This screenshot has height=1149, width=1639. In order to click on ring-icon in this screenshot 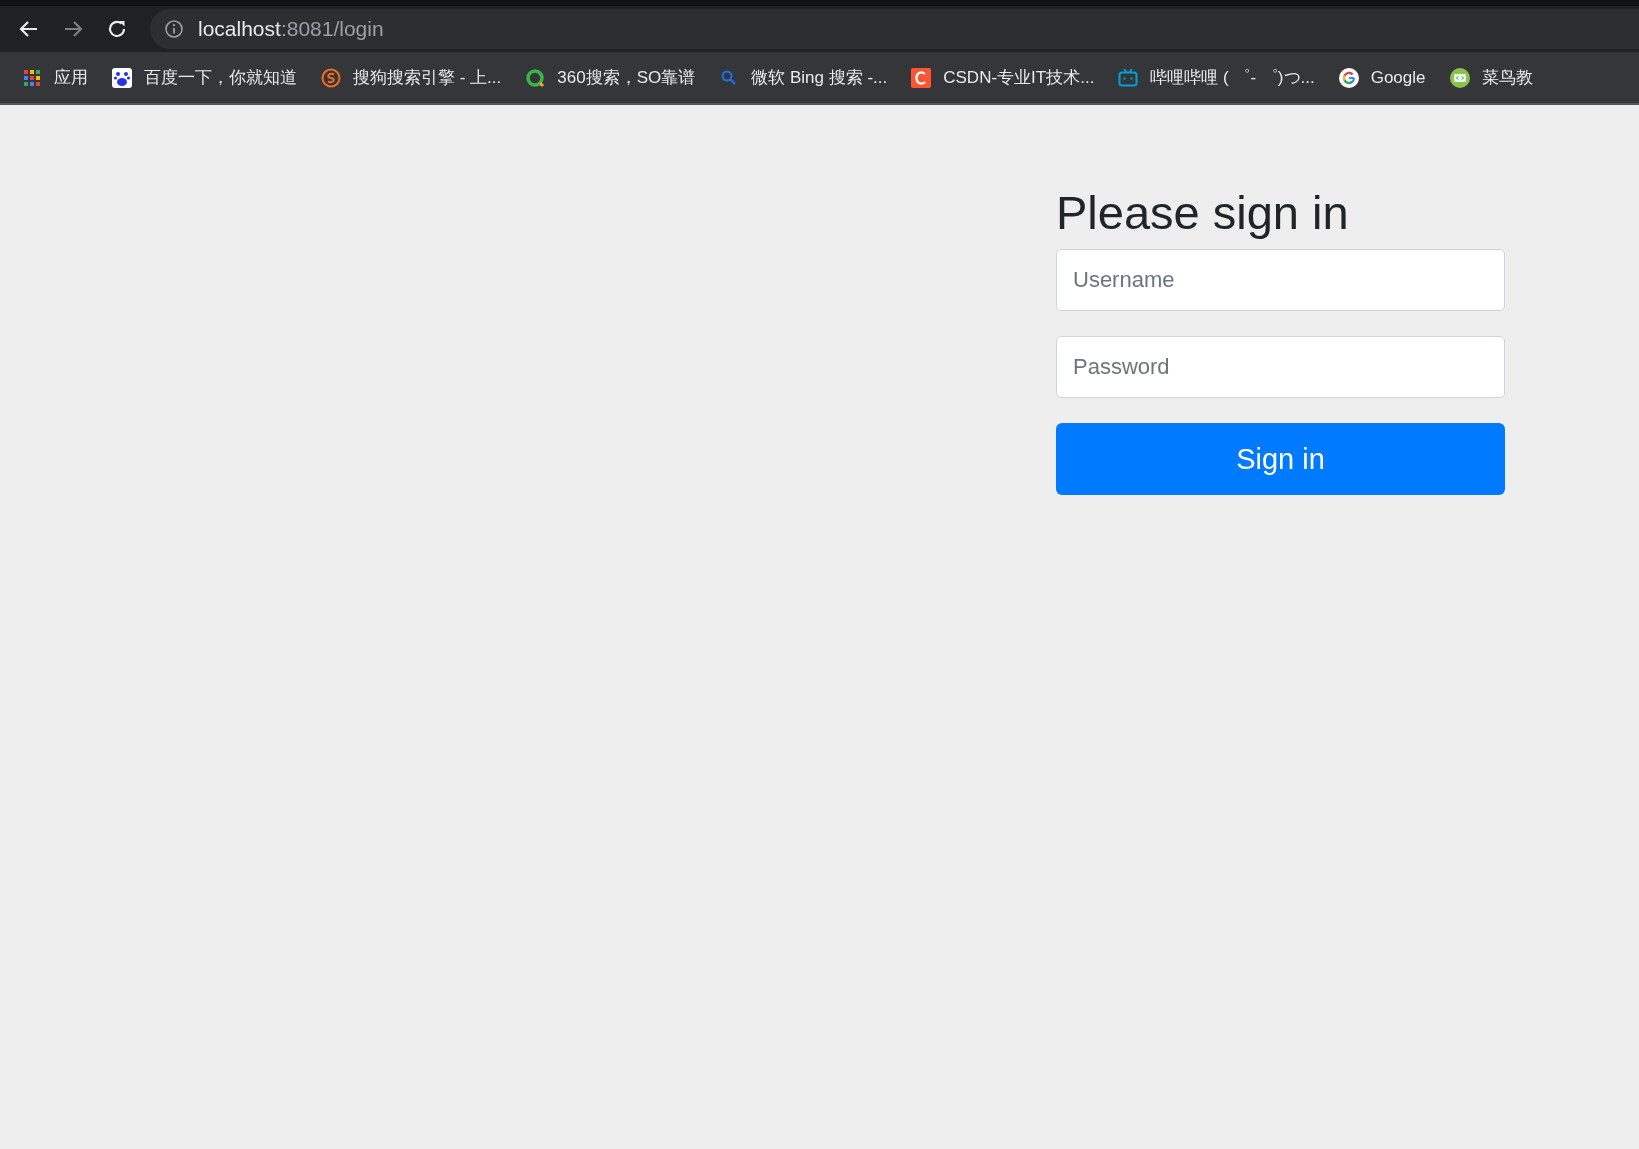, I will do `click(535, 77)`.